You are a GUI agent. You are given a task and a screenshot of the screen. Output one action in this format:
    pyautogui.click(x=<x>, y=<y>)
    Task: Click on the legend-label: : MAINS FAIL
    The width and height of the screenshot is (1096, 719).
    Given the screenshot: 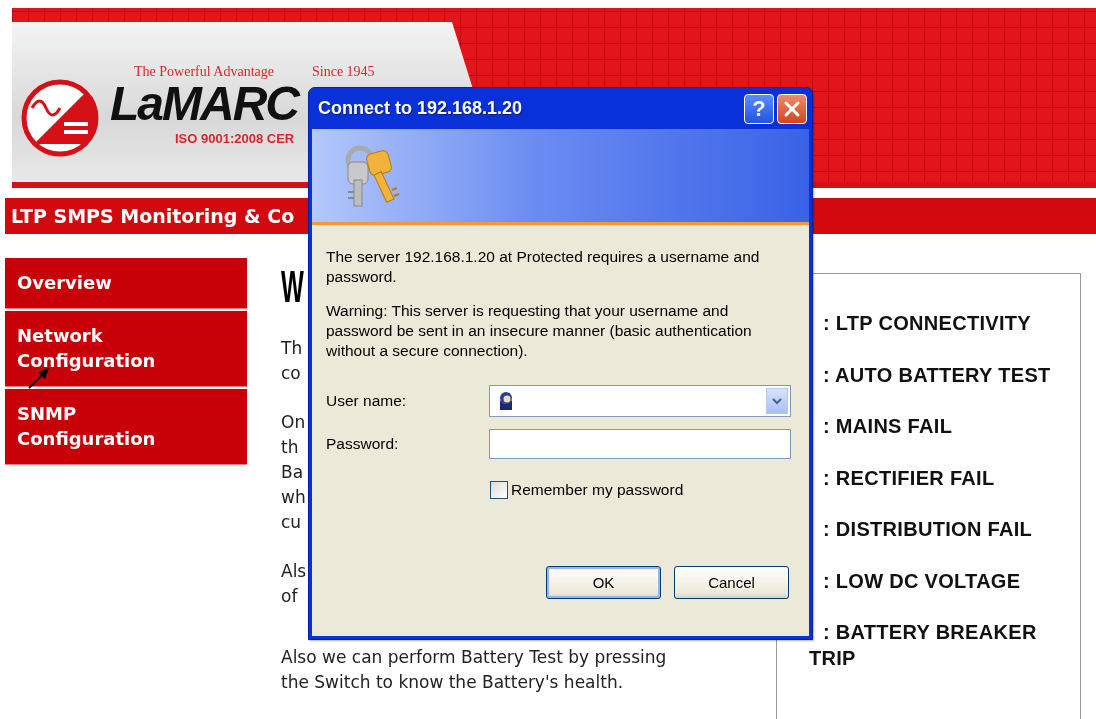 What is the action you would take?
    pyautogui.click(x=888, y=426)
    